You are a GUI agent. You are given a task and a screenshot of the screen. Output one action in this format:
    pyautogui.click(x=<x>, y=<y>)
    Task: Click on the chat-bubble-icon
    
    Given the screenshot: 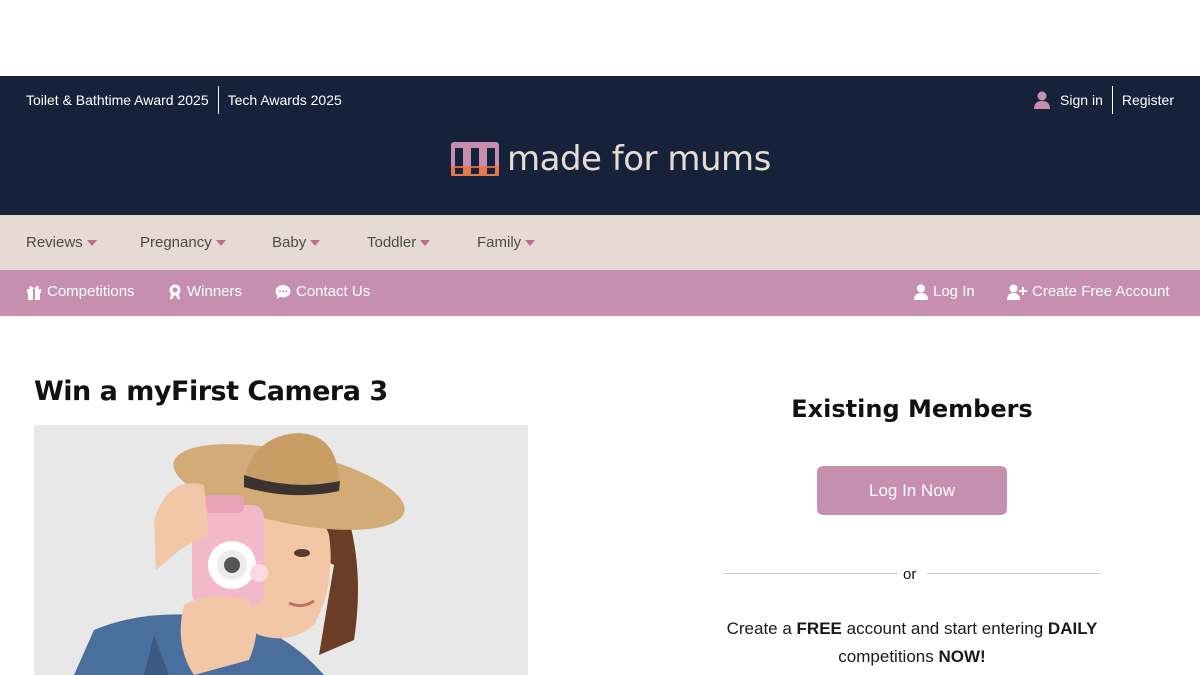 What is the action you would take?
    pyautogui.click(x=283, y=291)
    